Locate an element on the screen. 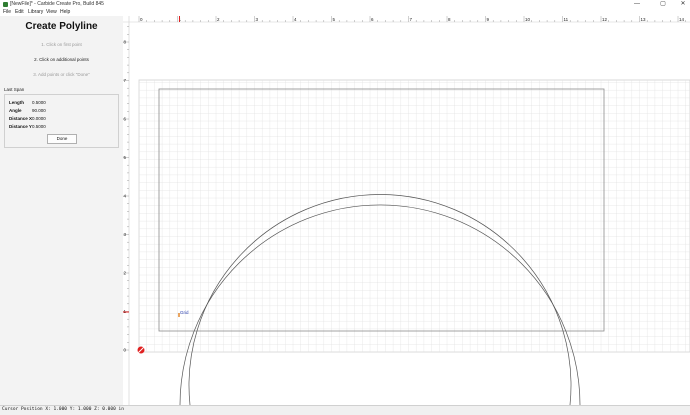  menu-file: File is located at coordinates (7, 12).